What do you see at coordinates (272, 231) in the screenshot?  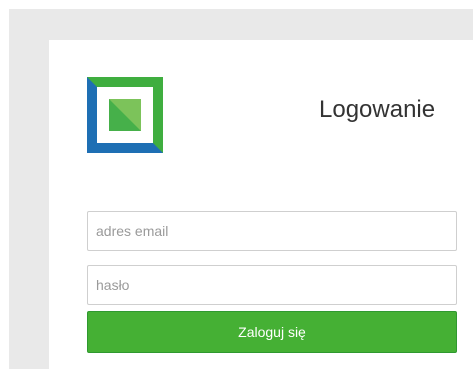 I see `email-field` at bounding box center [272, 231].